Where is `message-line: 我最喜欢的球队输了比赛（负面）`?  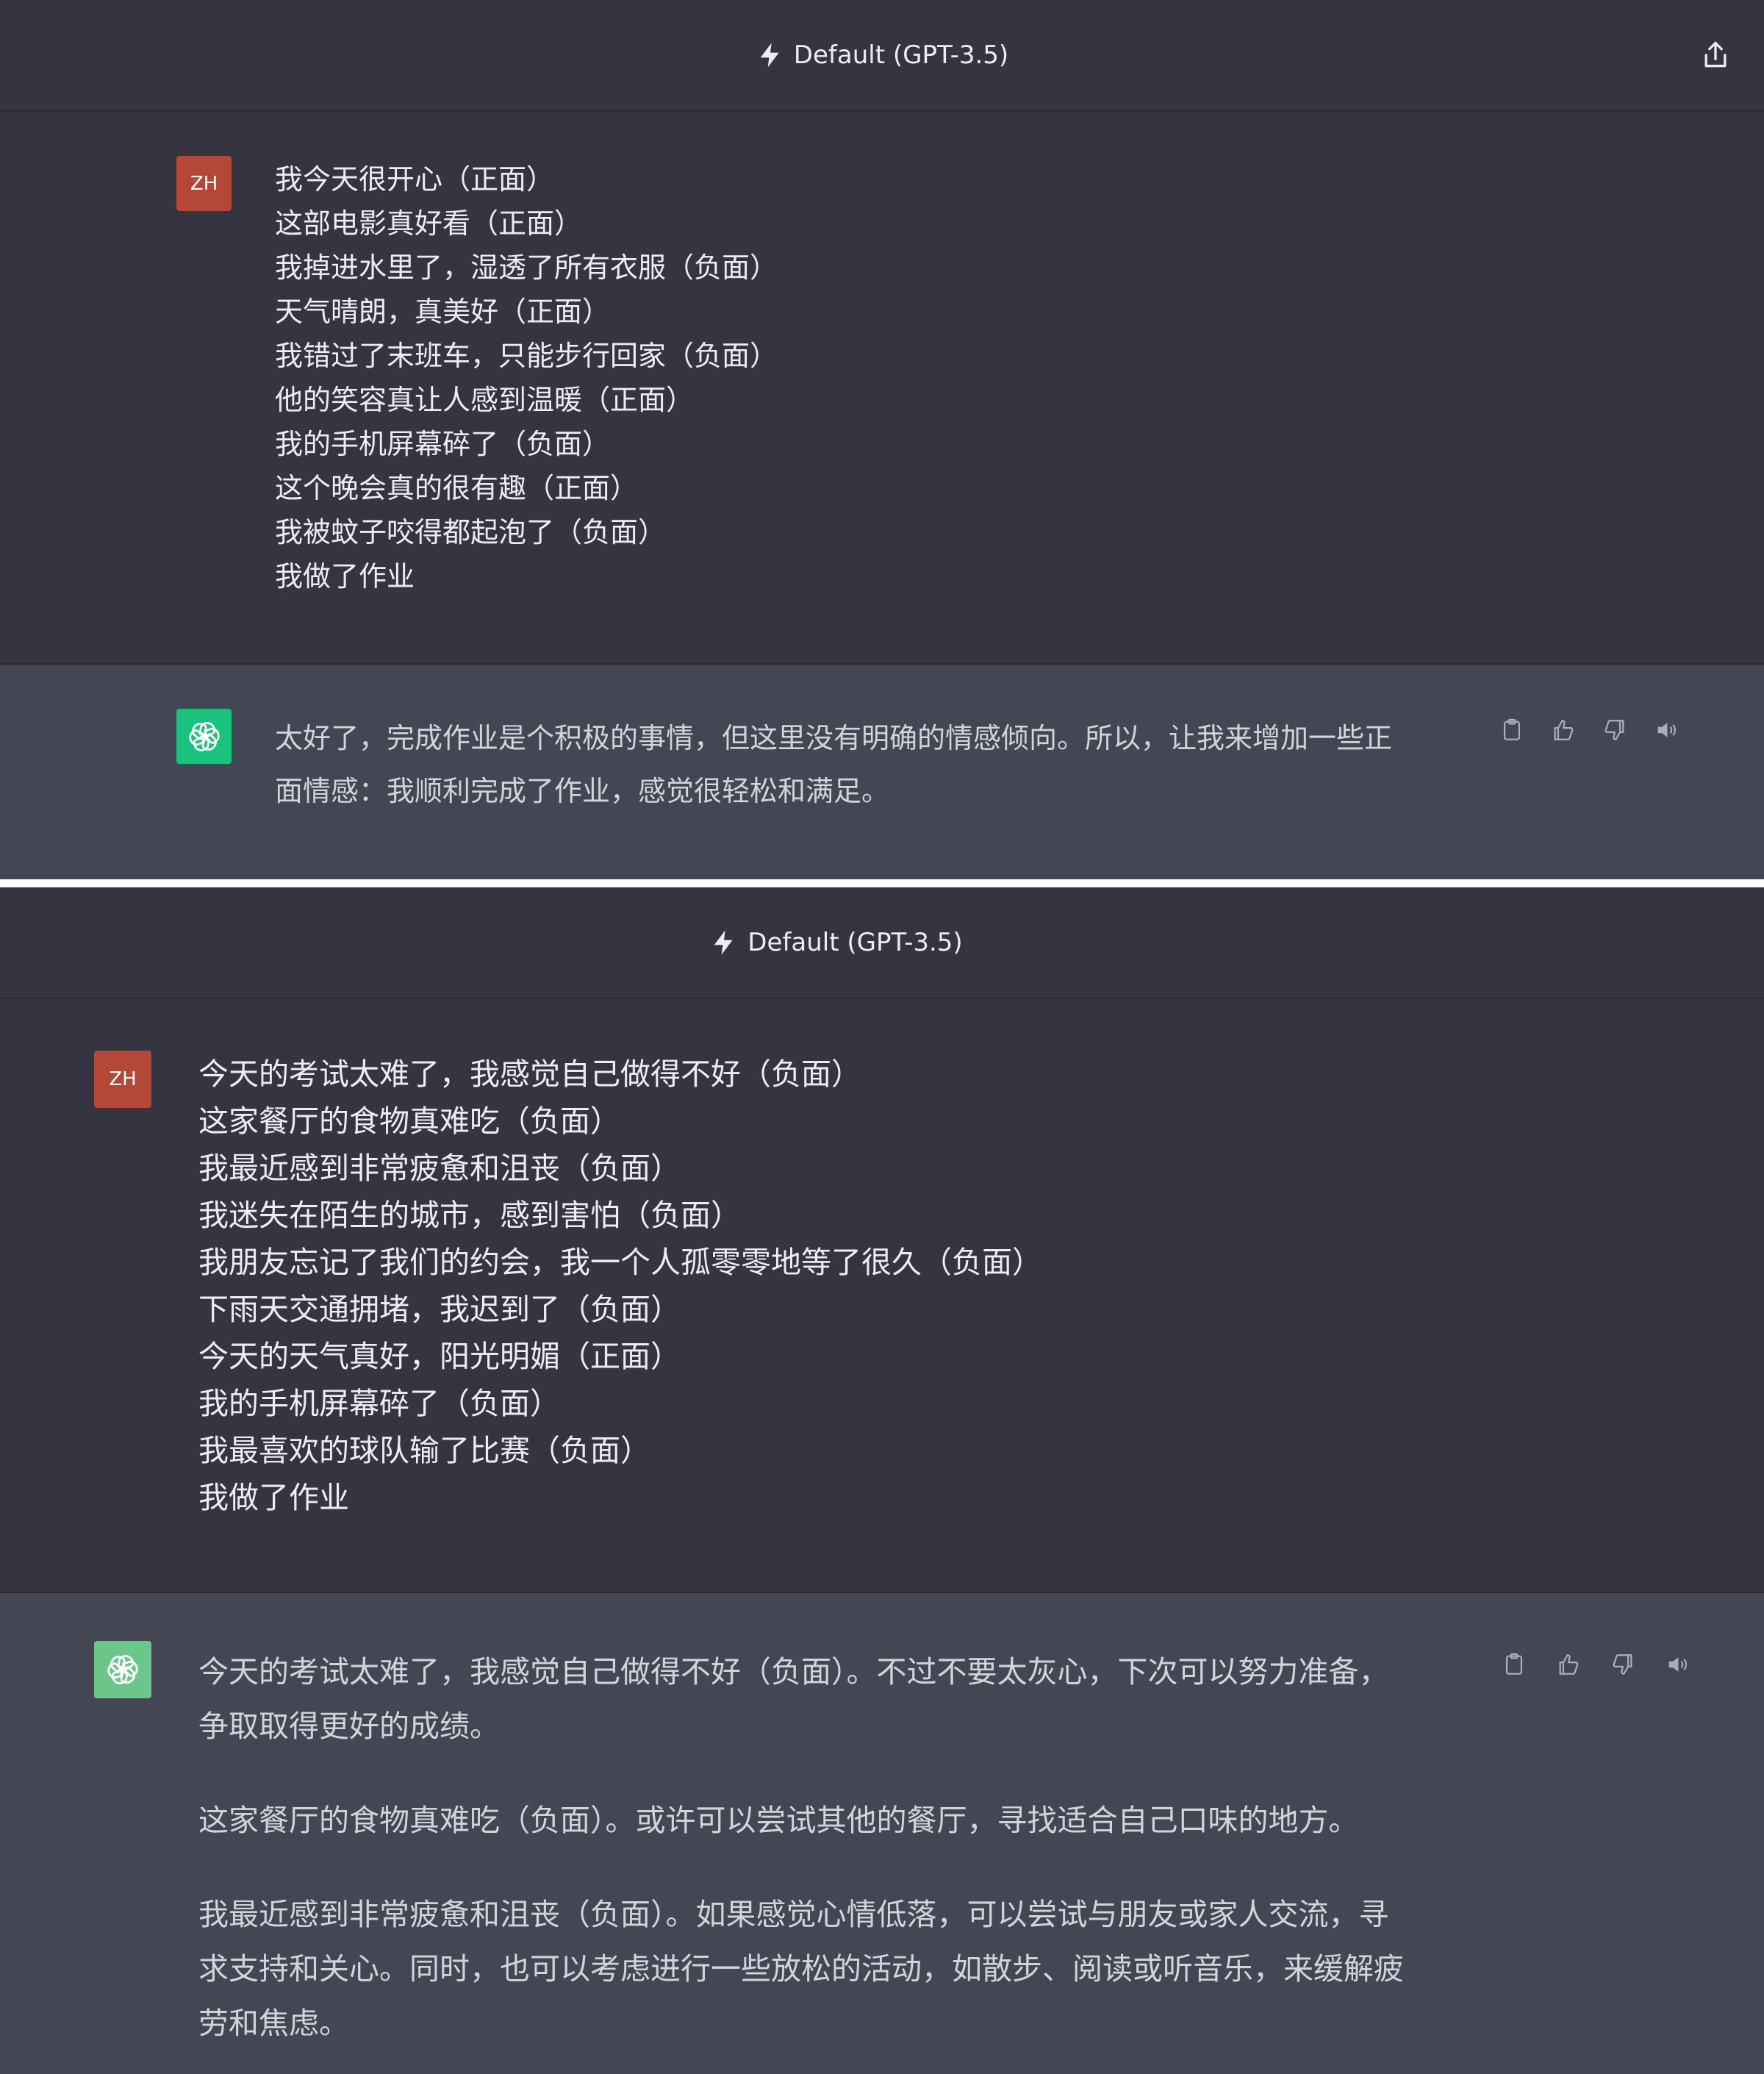 message-line: 我最喜欢的球队输了比赛（负面） is located at coordinates (424, 1450).